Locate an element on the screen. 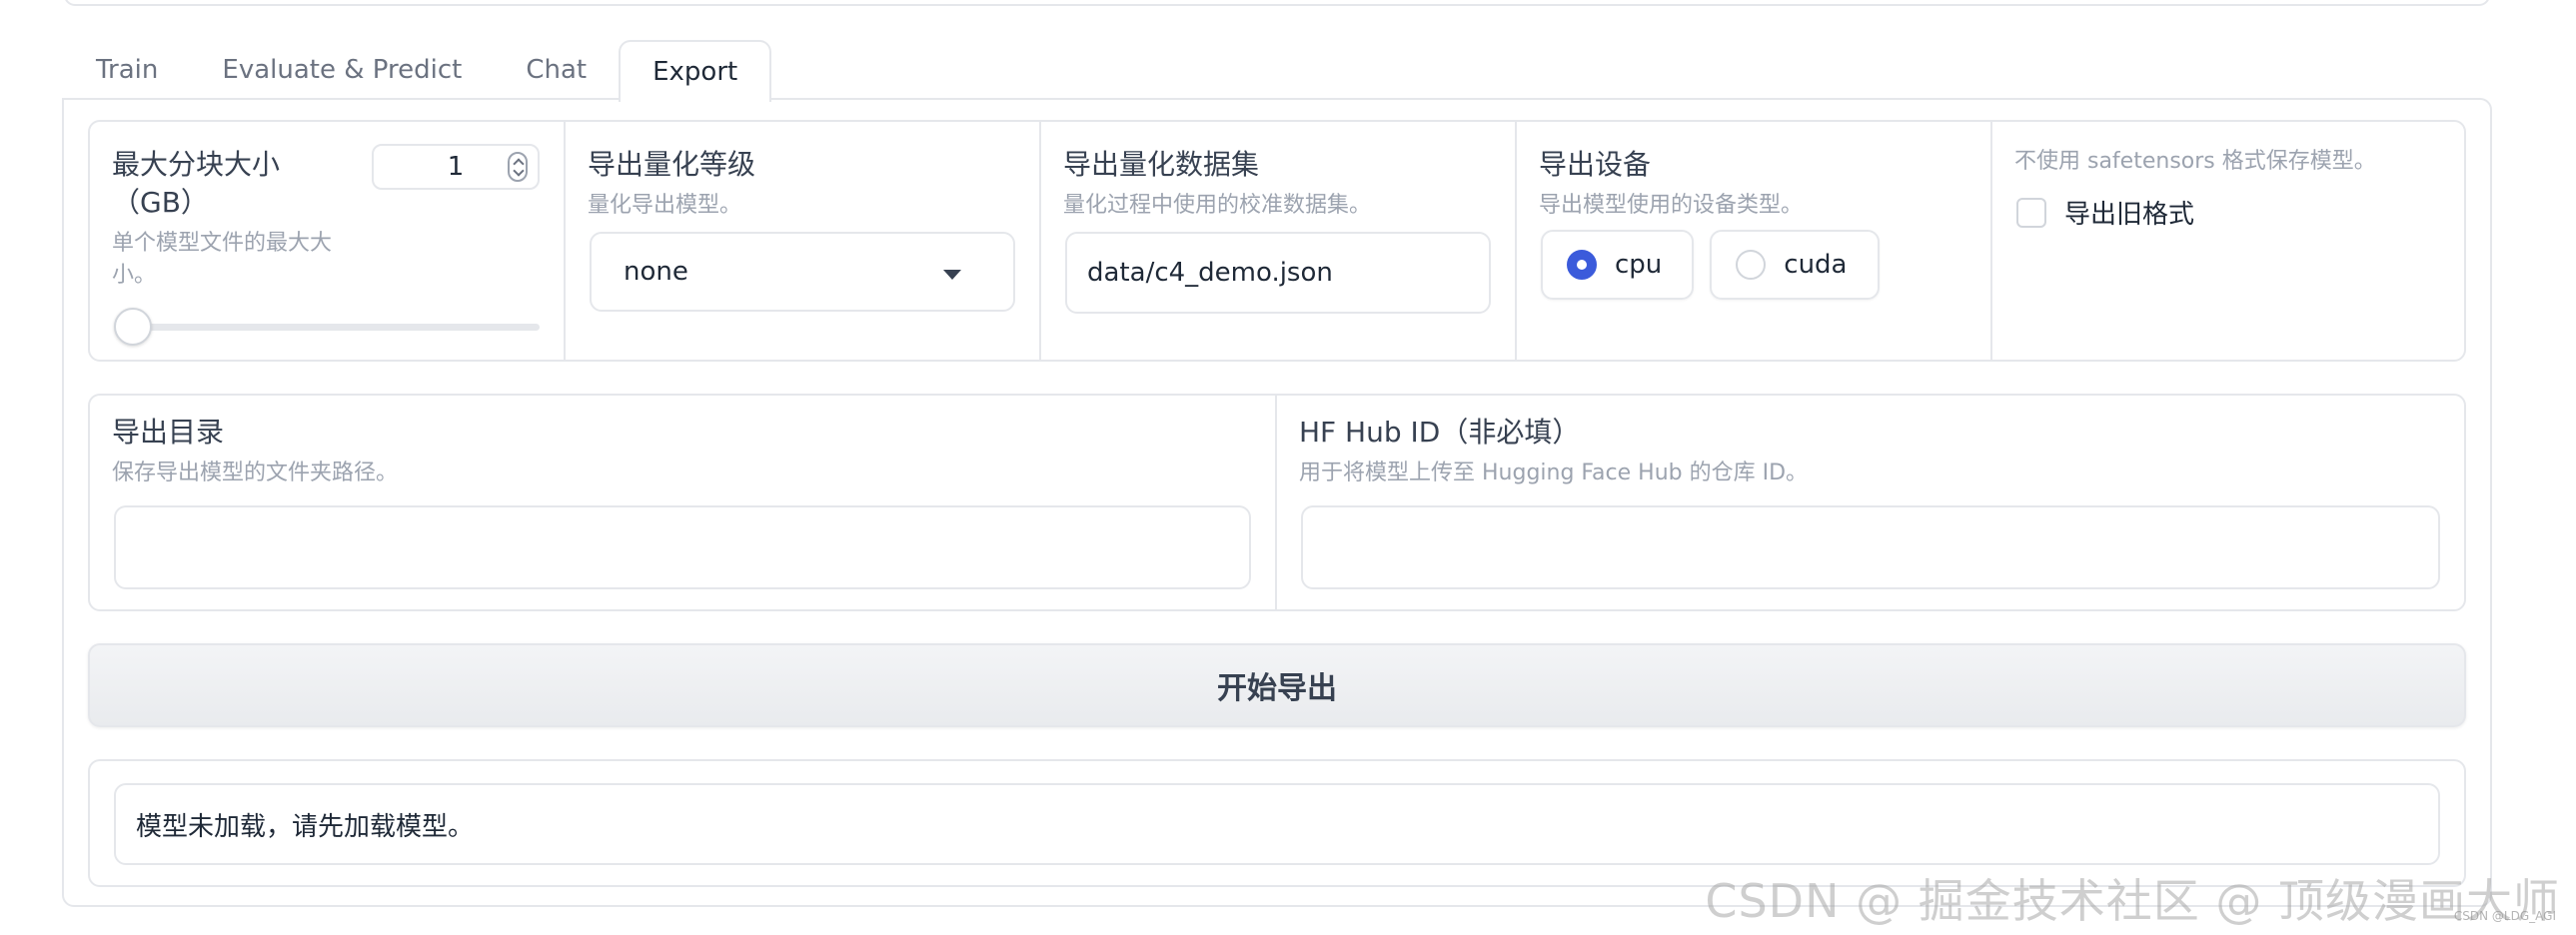 The height and width of the screenshot is (935, 2576). quant-bit-dropdown: none is located at coordinates (802, 272).